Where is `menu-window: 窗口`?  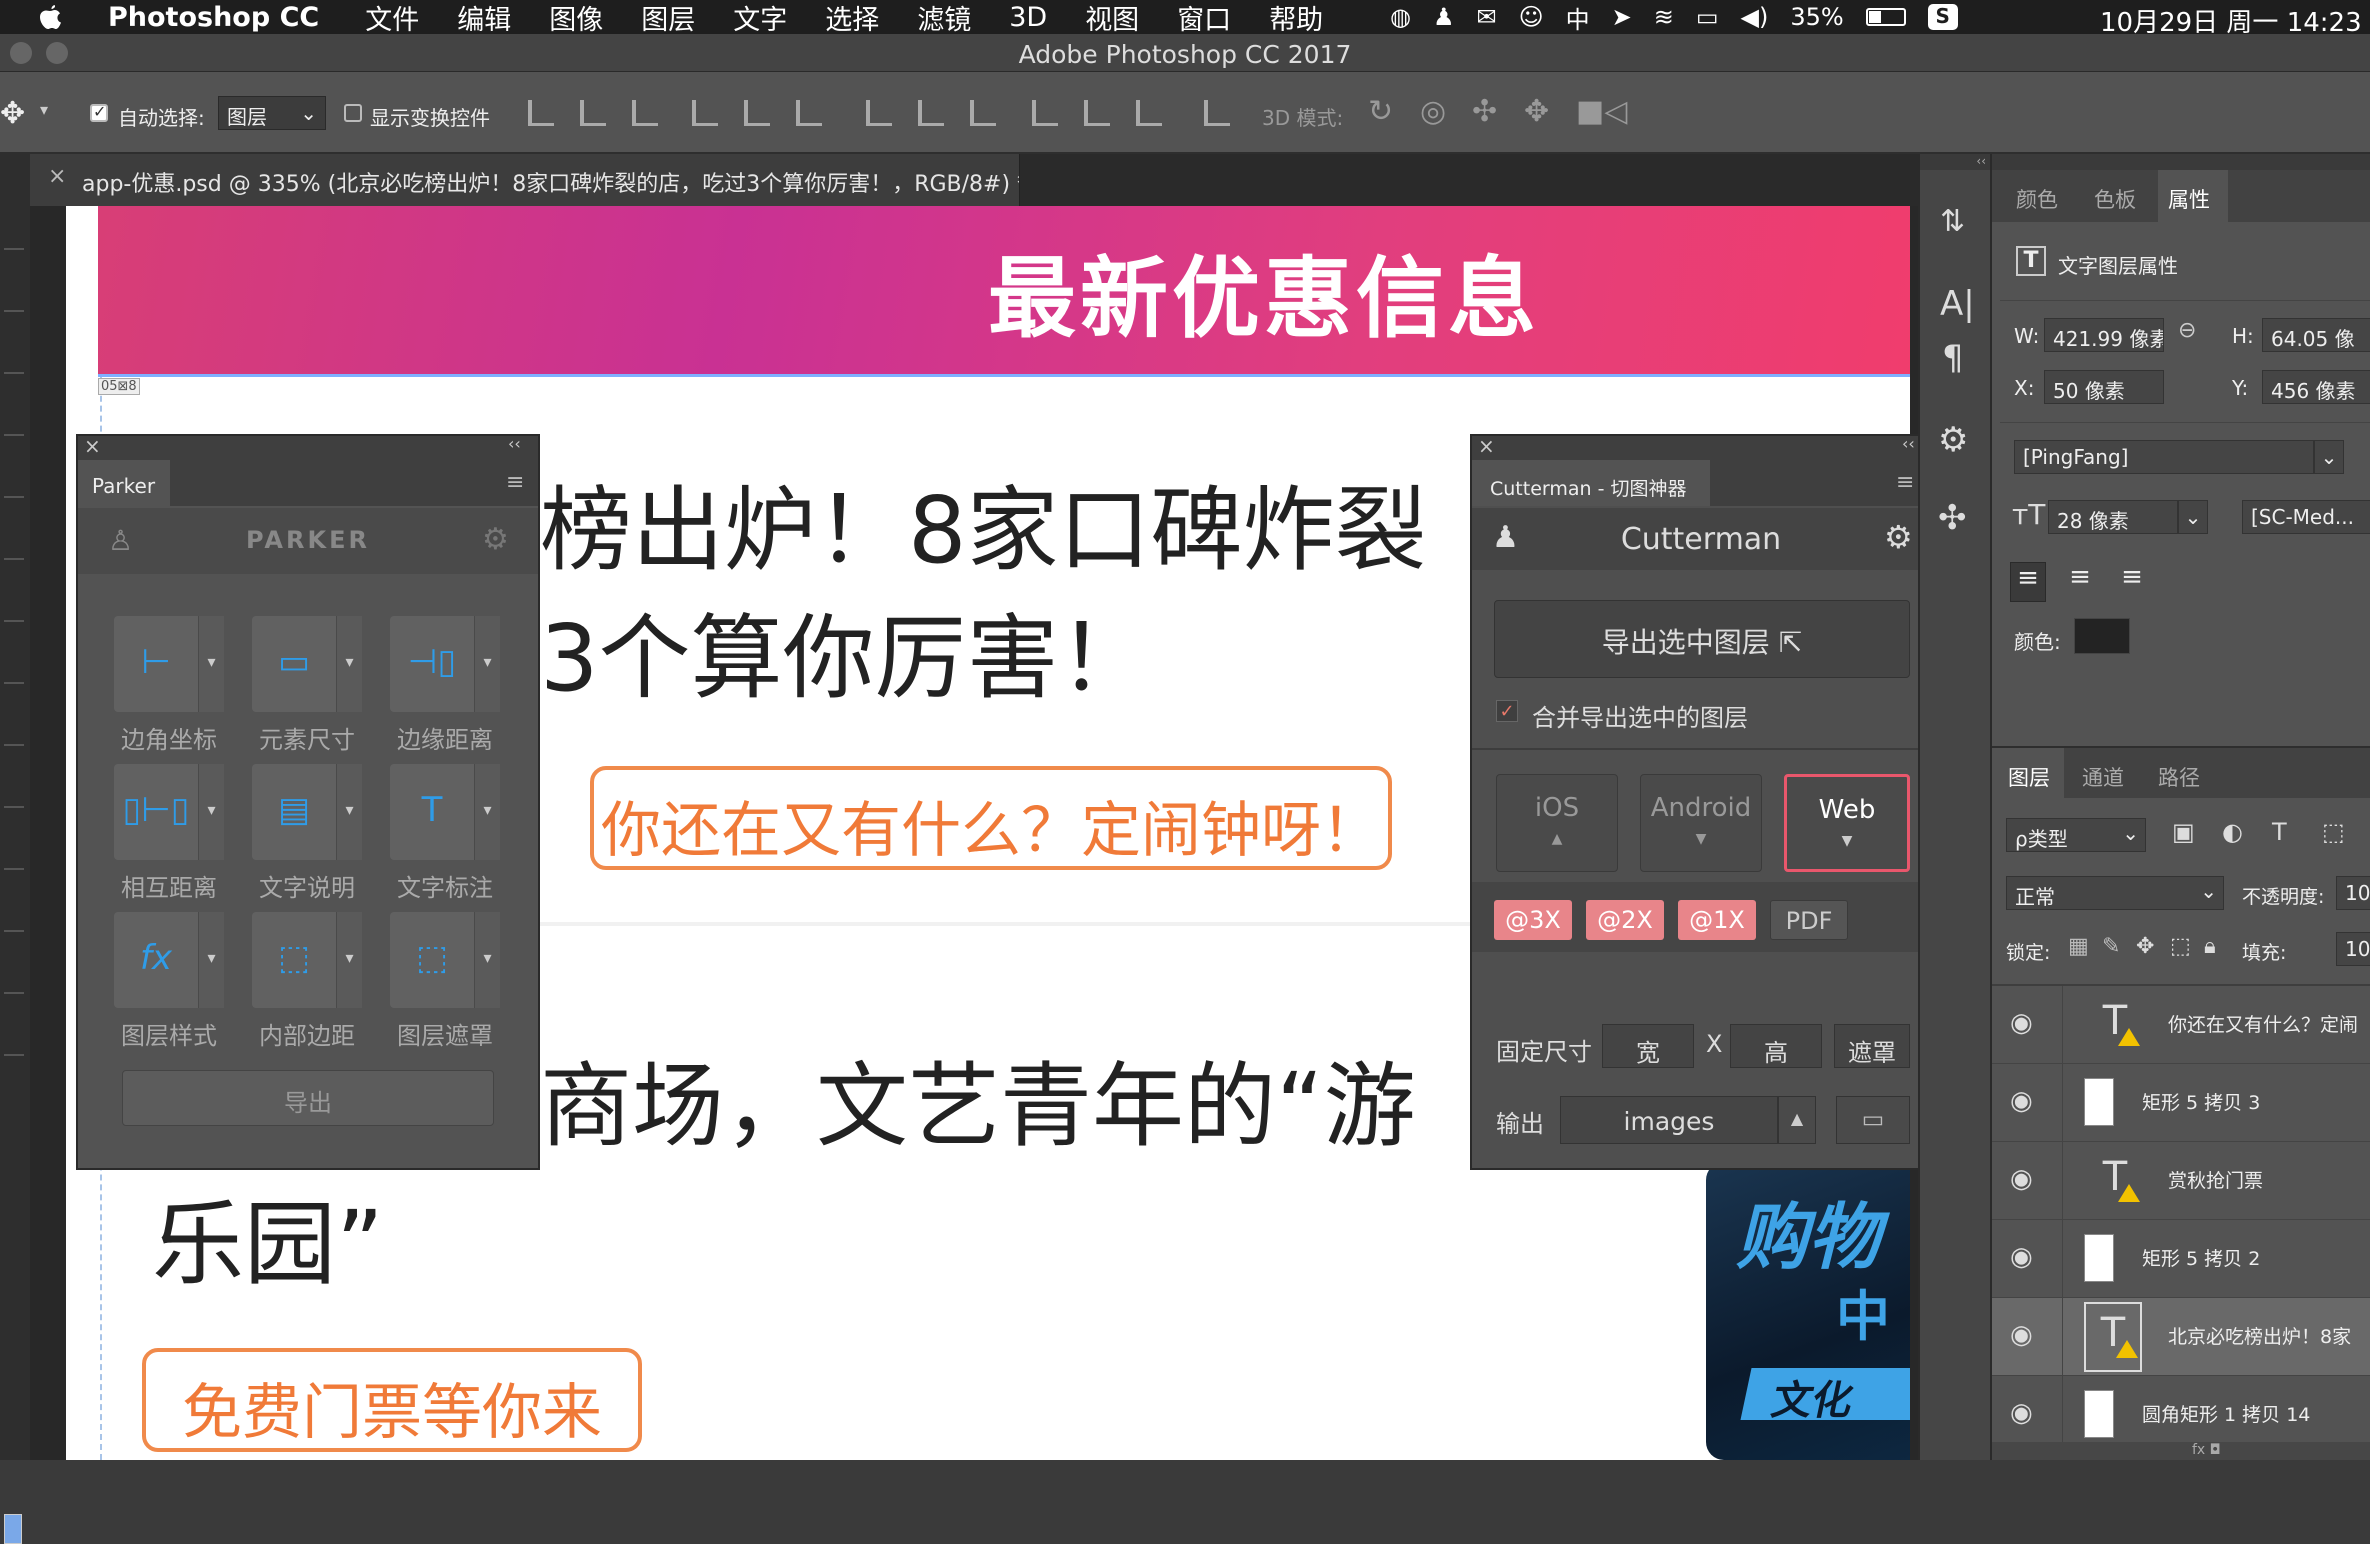 menu-window: 窗口 is located at coordinates (1204, 17).